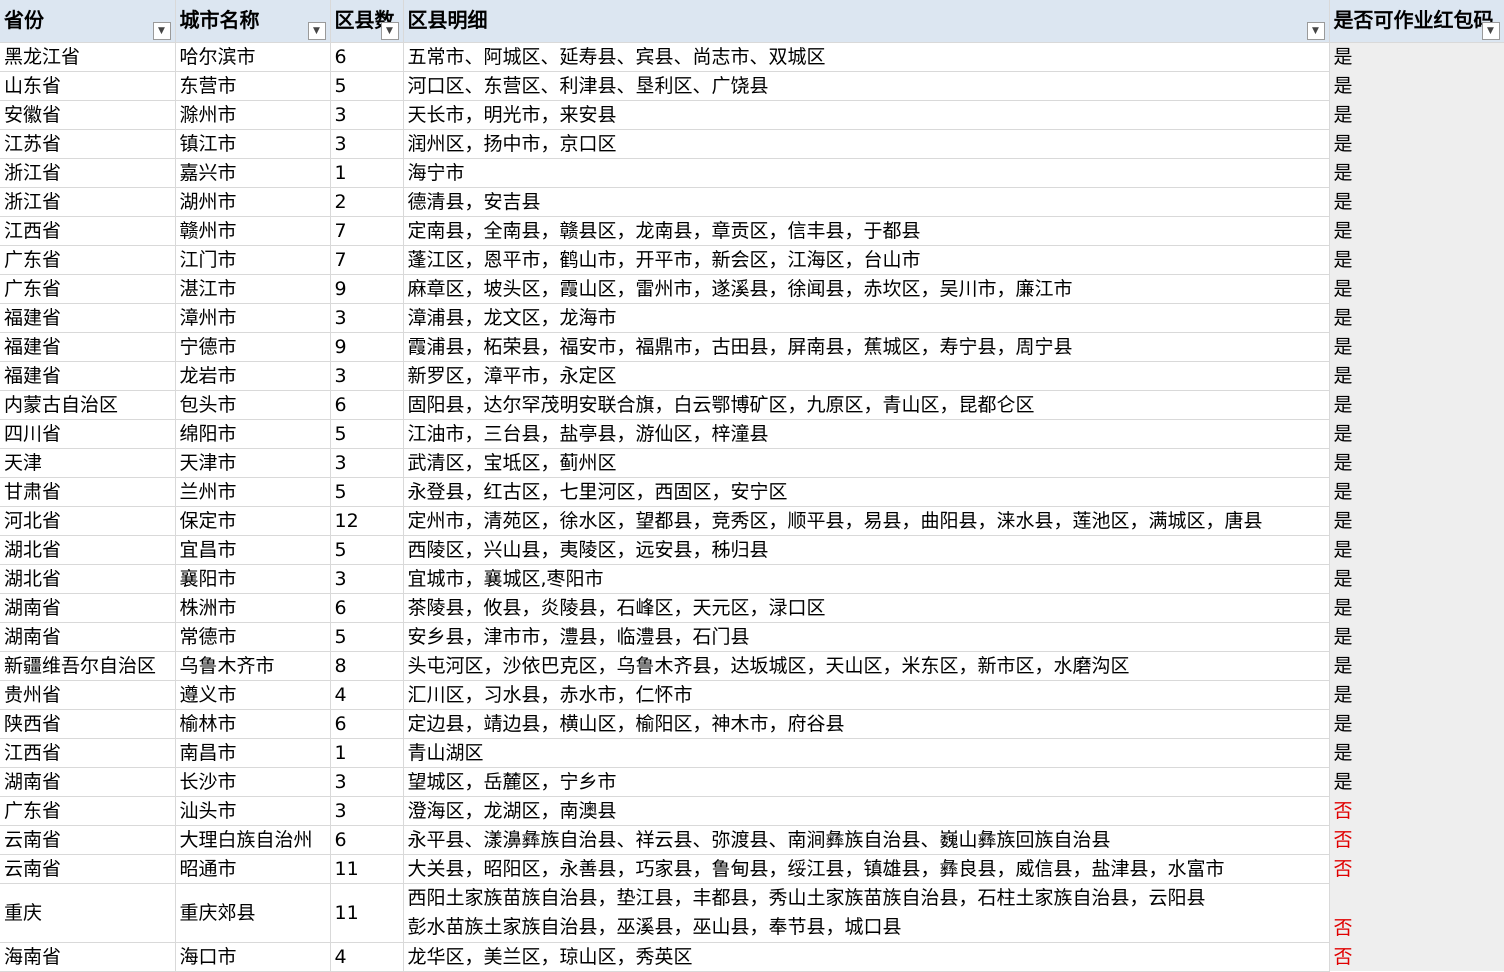 This screenshot has height=972, width=1504. Describe the element at coordinates (367, 521) in the screenshot. I see `cell-count: 12` at that location.